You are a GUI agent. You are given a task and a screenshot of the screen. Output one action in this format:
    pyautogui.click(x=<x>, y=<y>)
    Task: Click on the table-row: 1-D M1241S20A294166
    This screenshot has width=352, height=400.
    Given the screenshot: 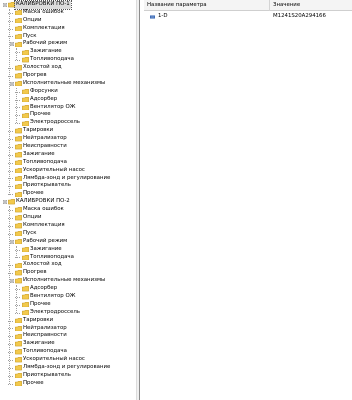 What is the action you would take?
    pyautogui.click(x=248, y=16)
    